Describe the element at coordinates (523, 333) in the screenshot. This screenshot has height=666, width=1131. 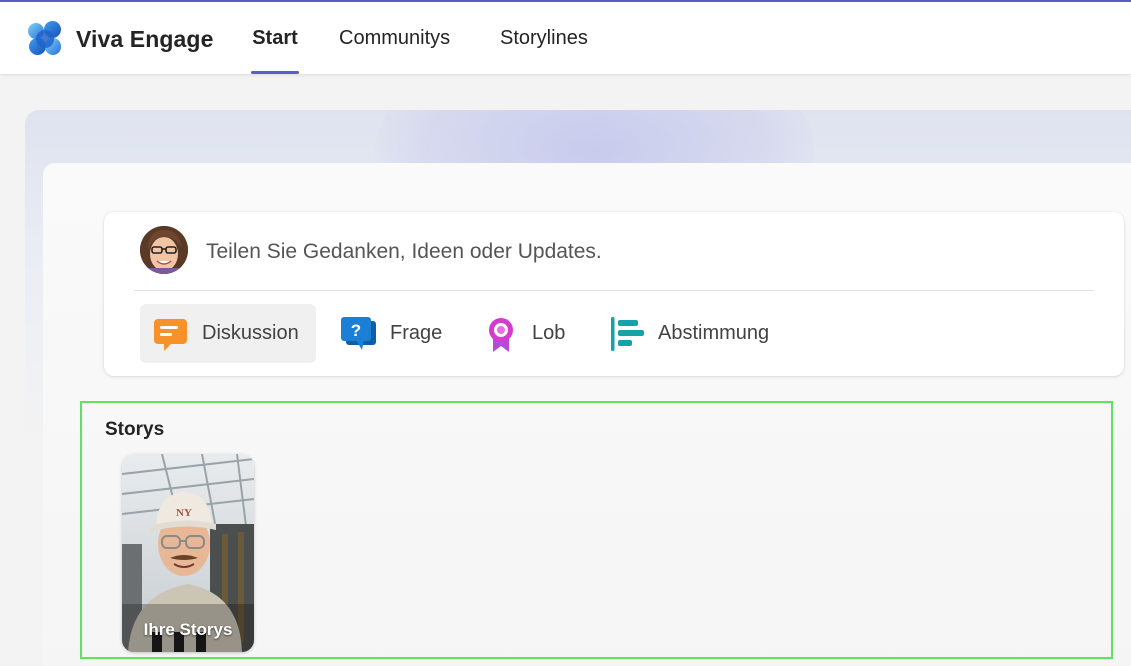
I see `post-type-praise-button: Lob` at that location.